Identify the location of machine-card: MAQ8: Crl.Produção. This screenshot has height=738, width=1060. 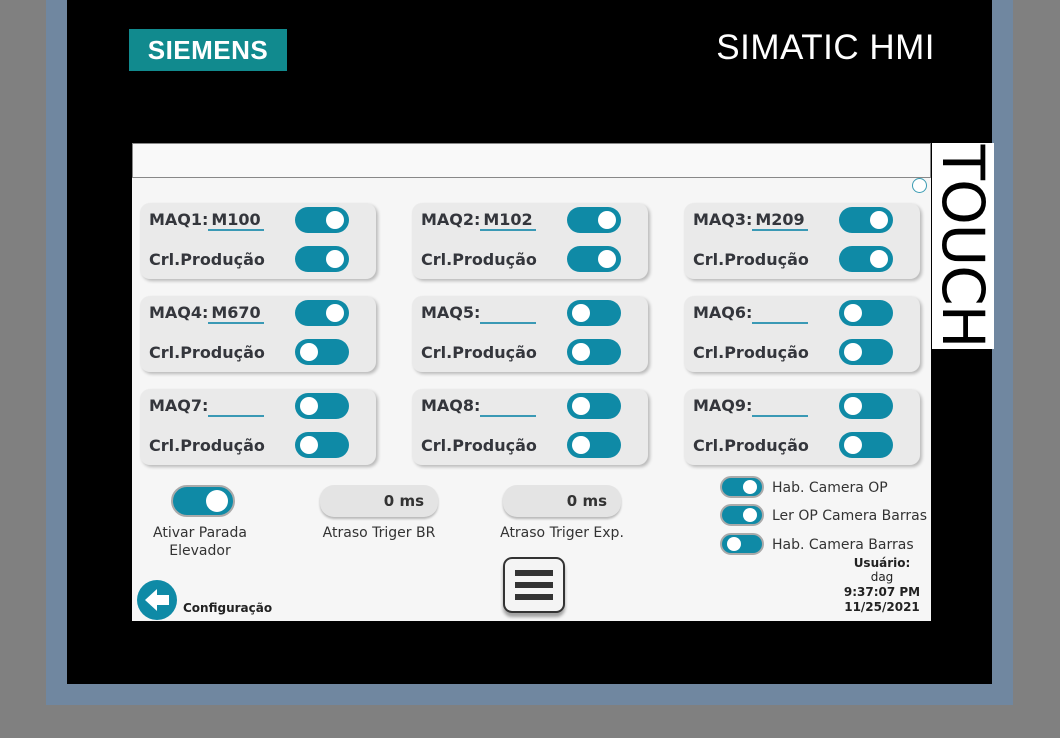
(530, 427).